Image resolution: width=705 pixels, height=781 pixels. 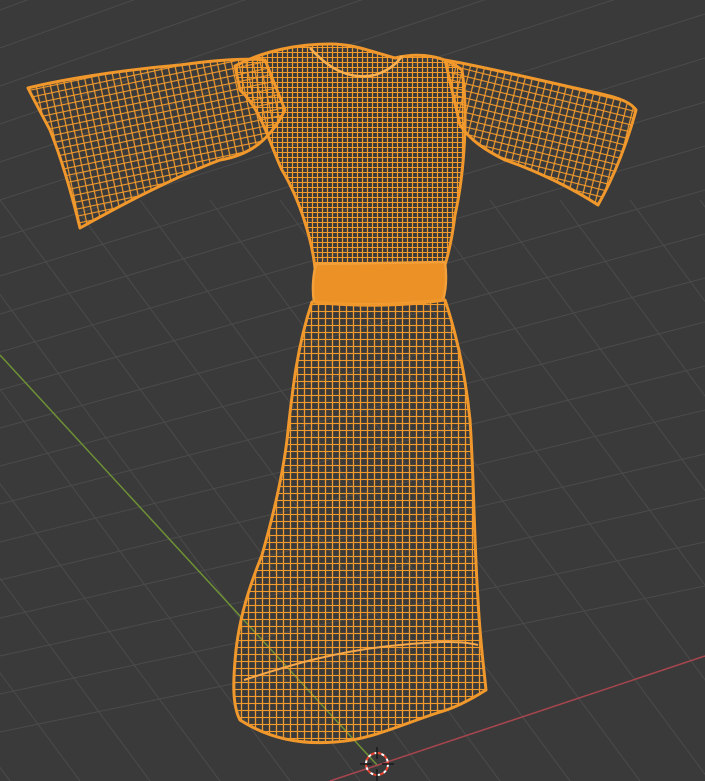 What do you see at coordinates (350, 156) in the screenshot?
I see `torso-mesh` at bounding box center [350, 156].